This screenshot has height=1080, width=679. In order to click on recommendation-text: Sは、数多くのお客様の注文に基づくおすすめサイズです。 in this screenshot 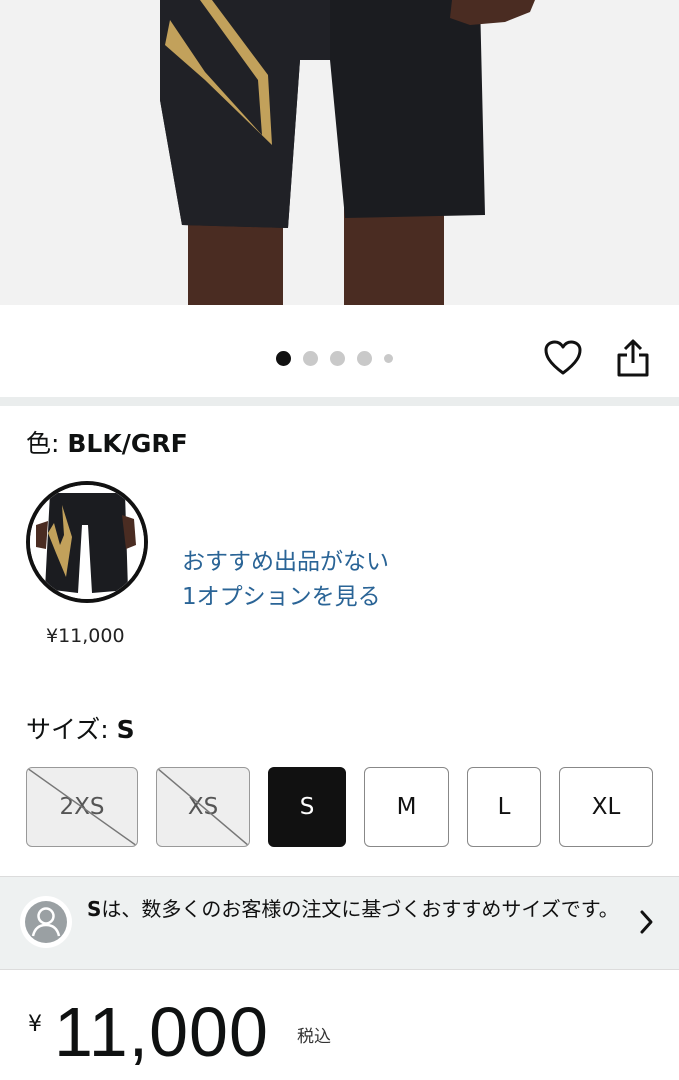, I will do `click(357, 909)`.